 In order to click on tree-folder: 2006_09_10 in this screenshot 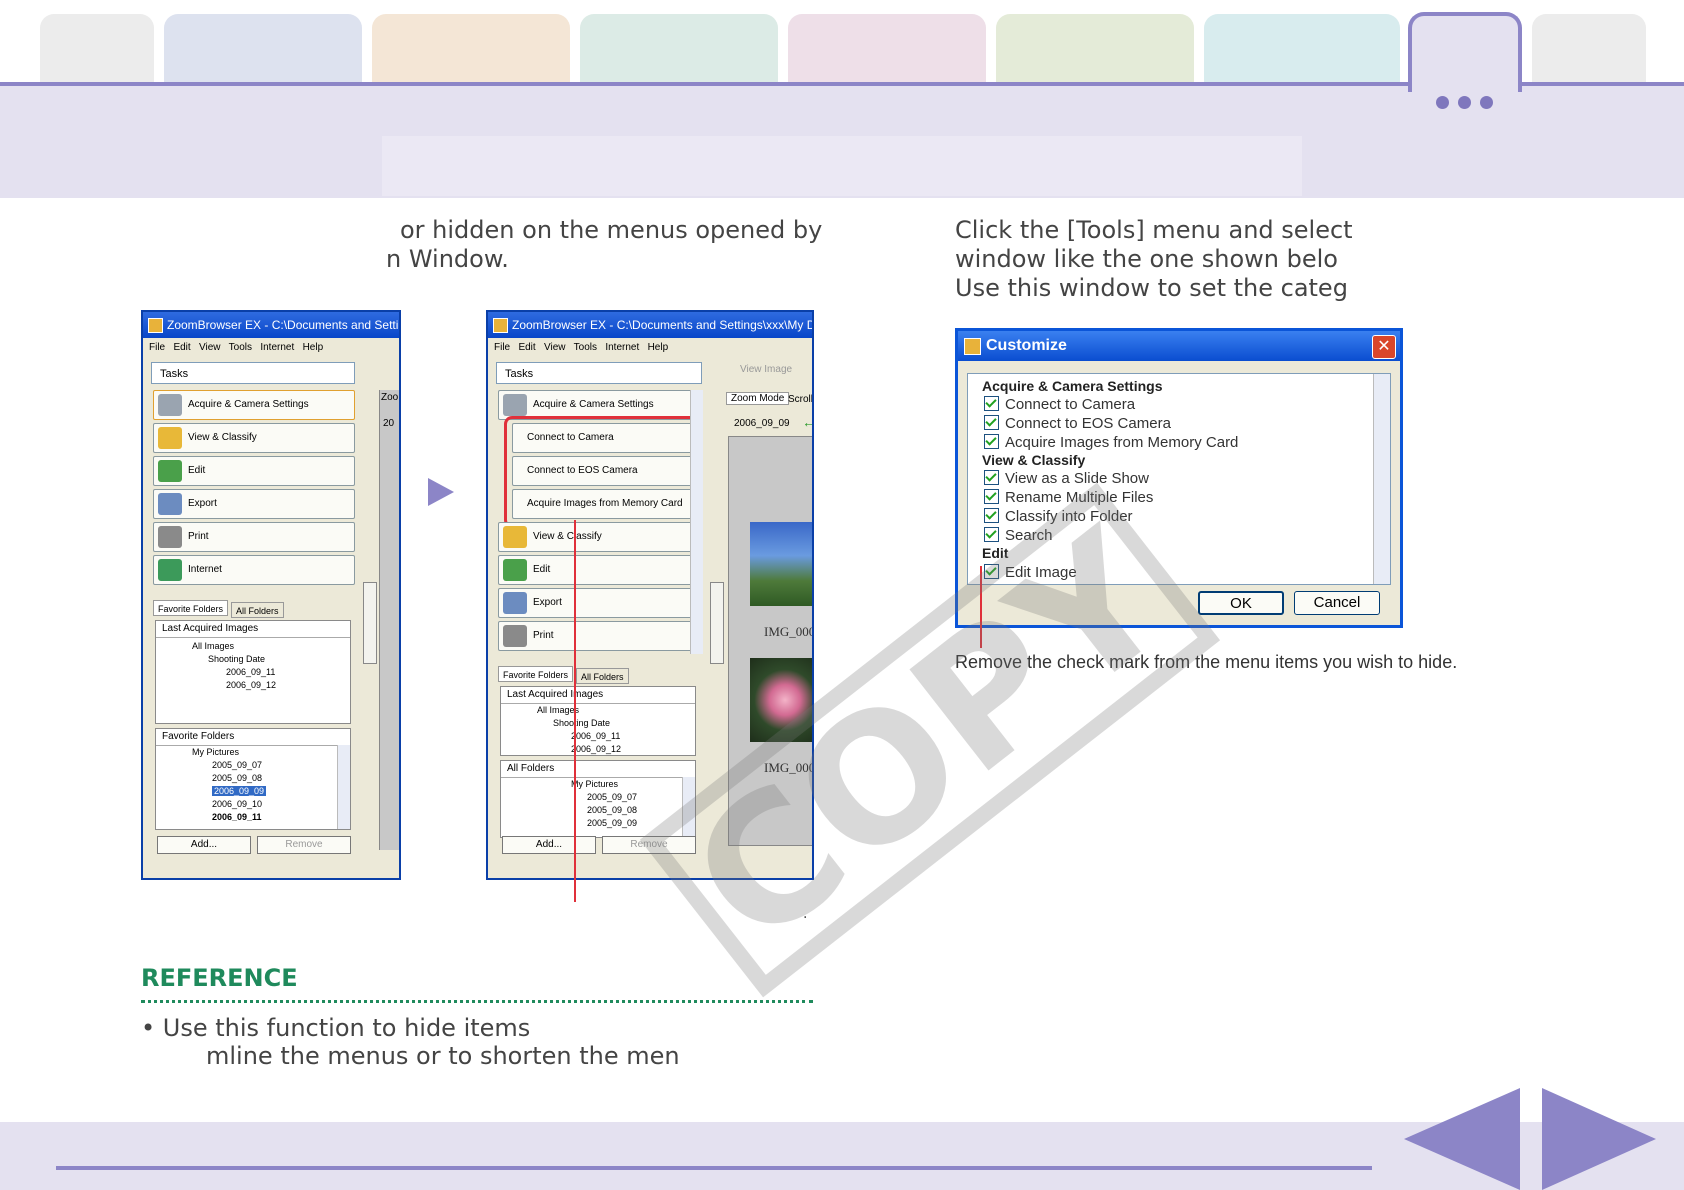, I will do `click(253, 804)`.